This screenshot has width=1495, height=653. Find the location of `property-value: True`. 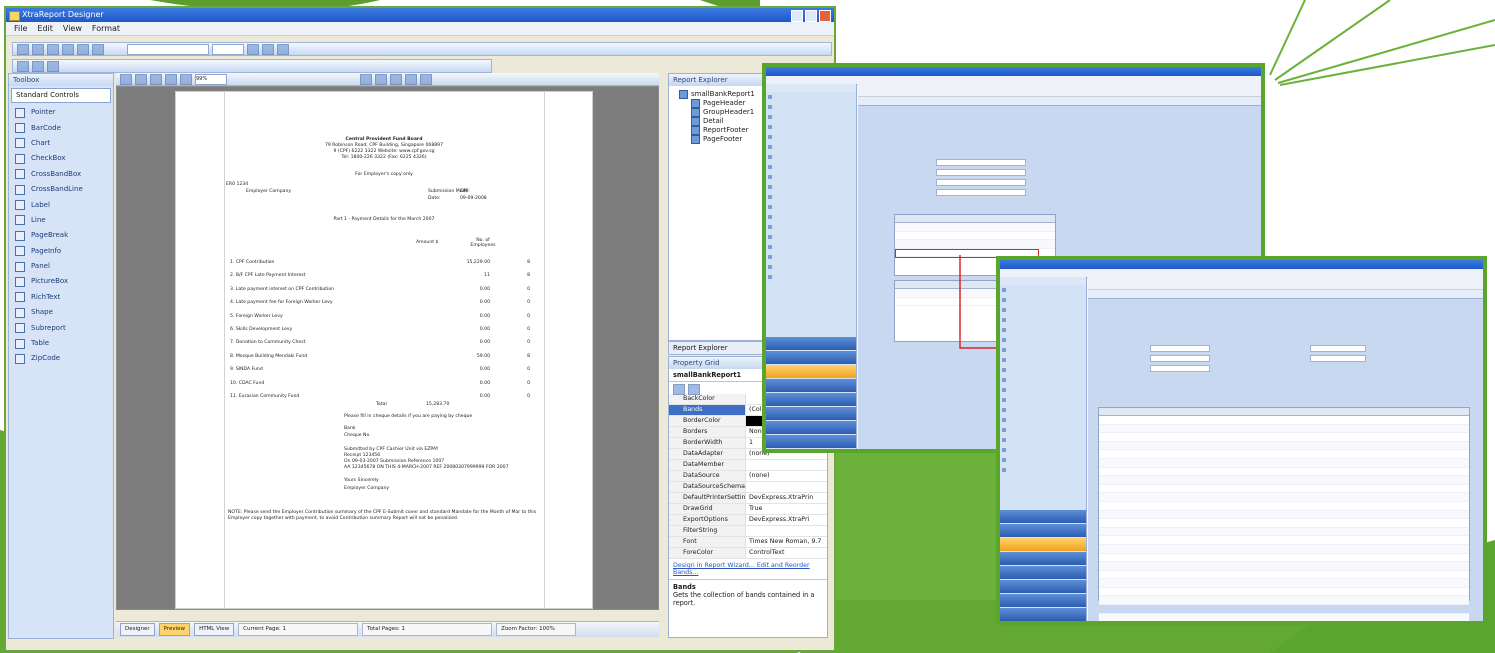

property-value: True is located at coordinates (786, 509).